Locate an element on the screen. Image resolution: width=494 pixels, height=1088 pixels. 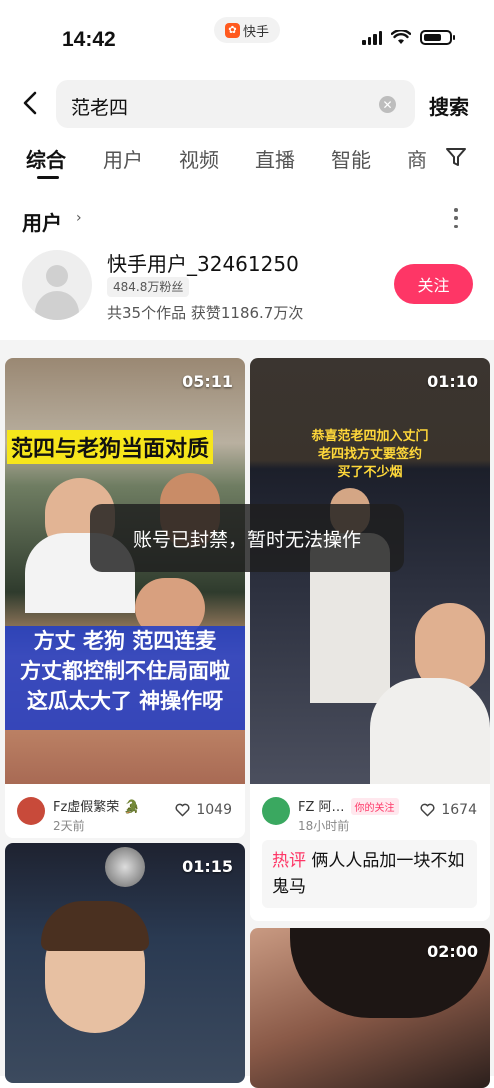
caption-line: 买了不少烟 is located at coordinates (370, 472).